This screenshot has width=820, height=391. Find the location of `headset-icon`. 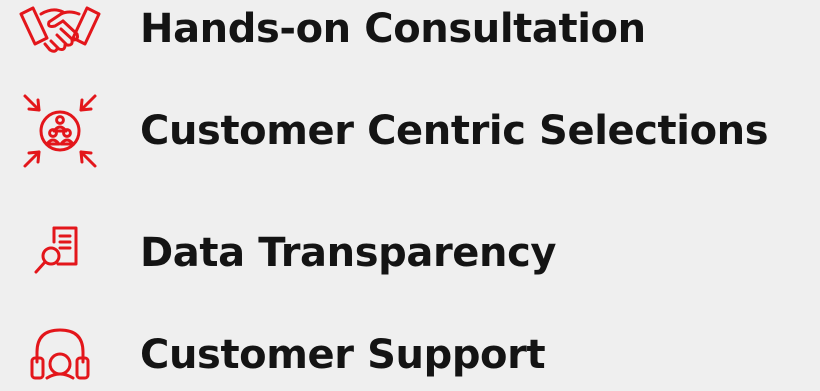

headset-icon is located at coordinates (60, 355).